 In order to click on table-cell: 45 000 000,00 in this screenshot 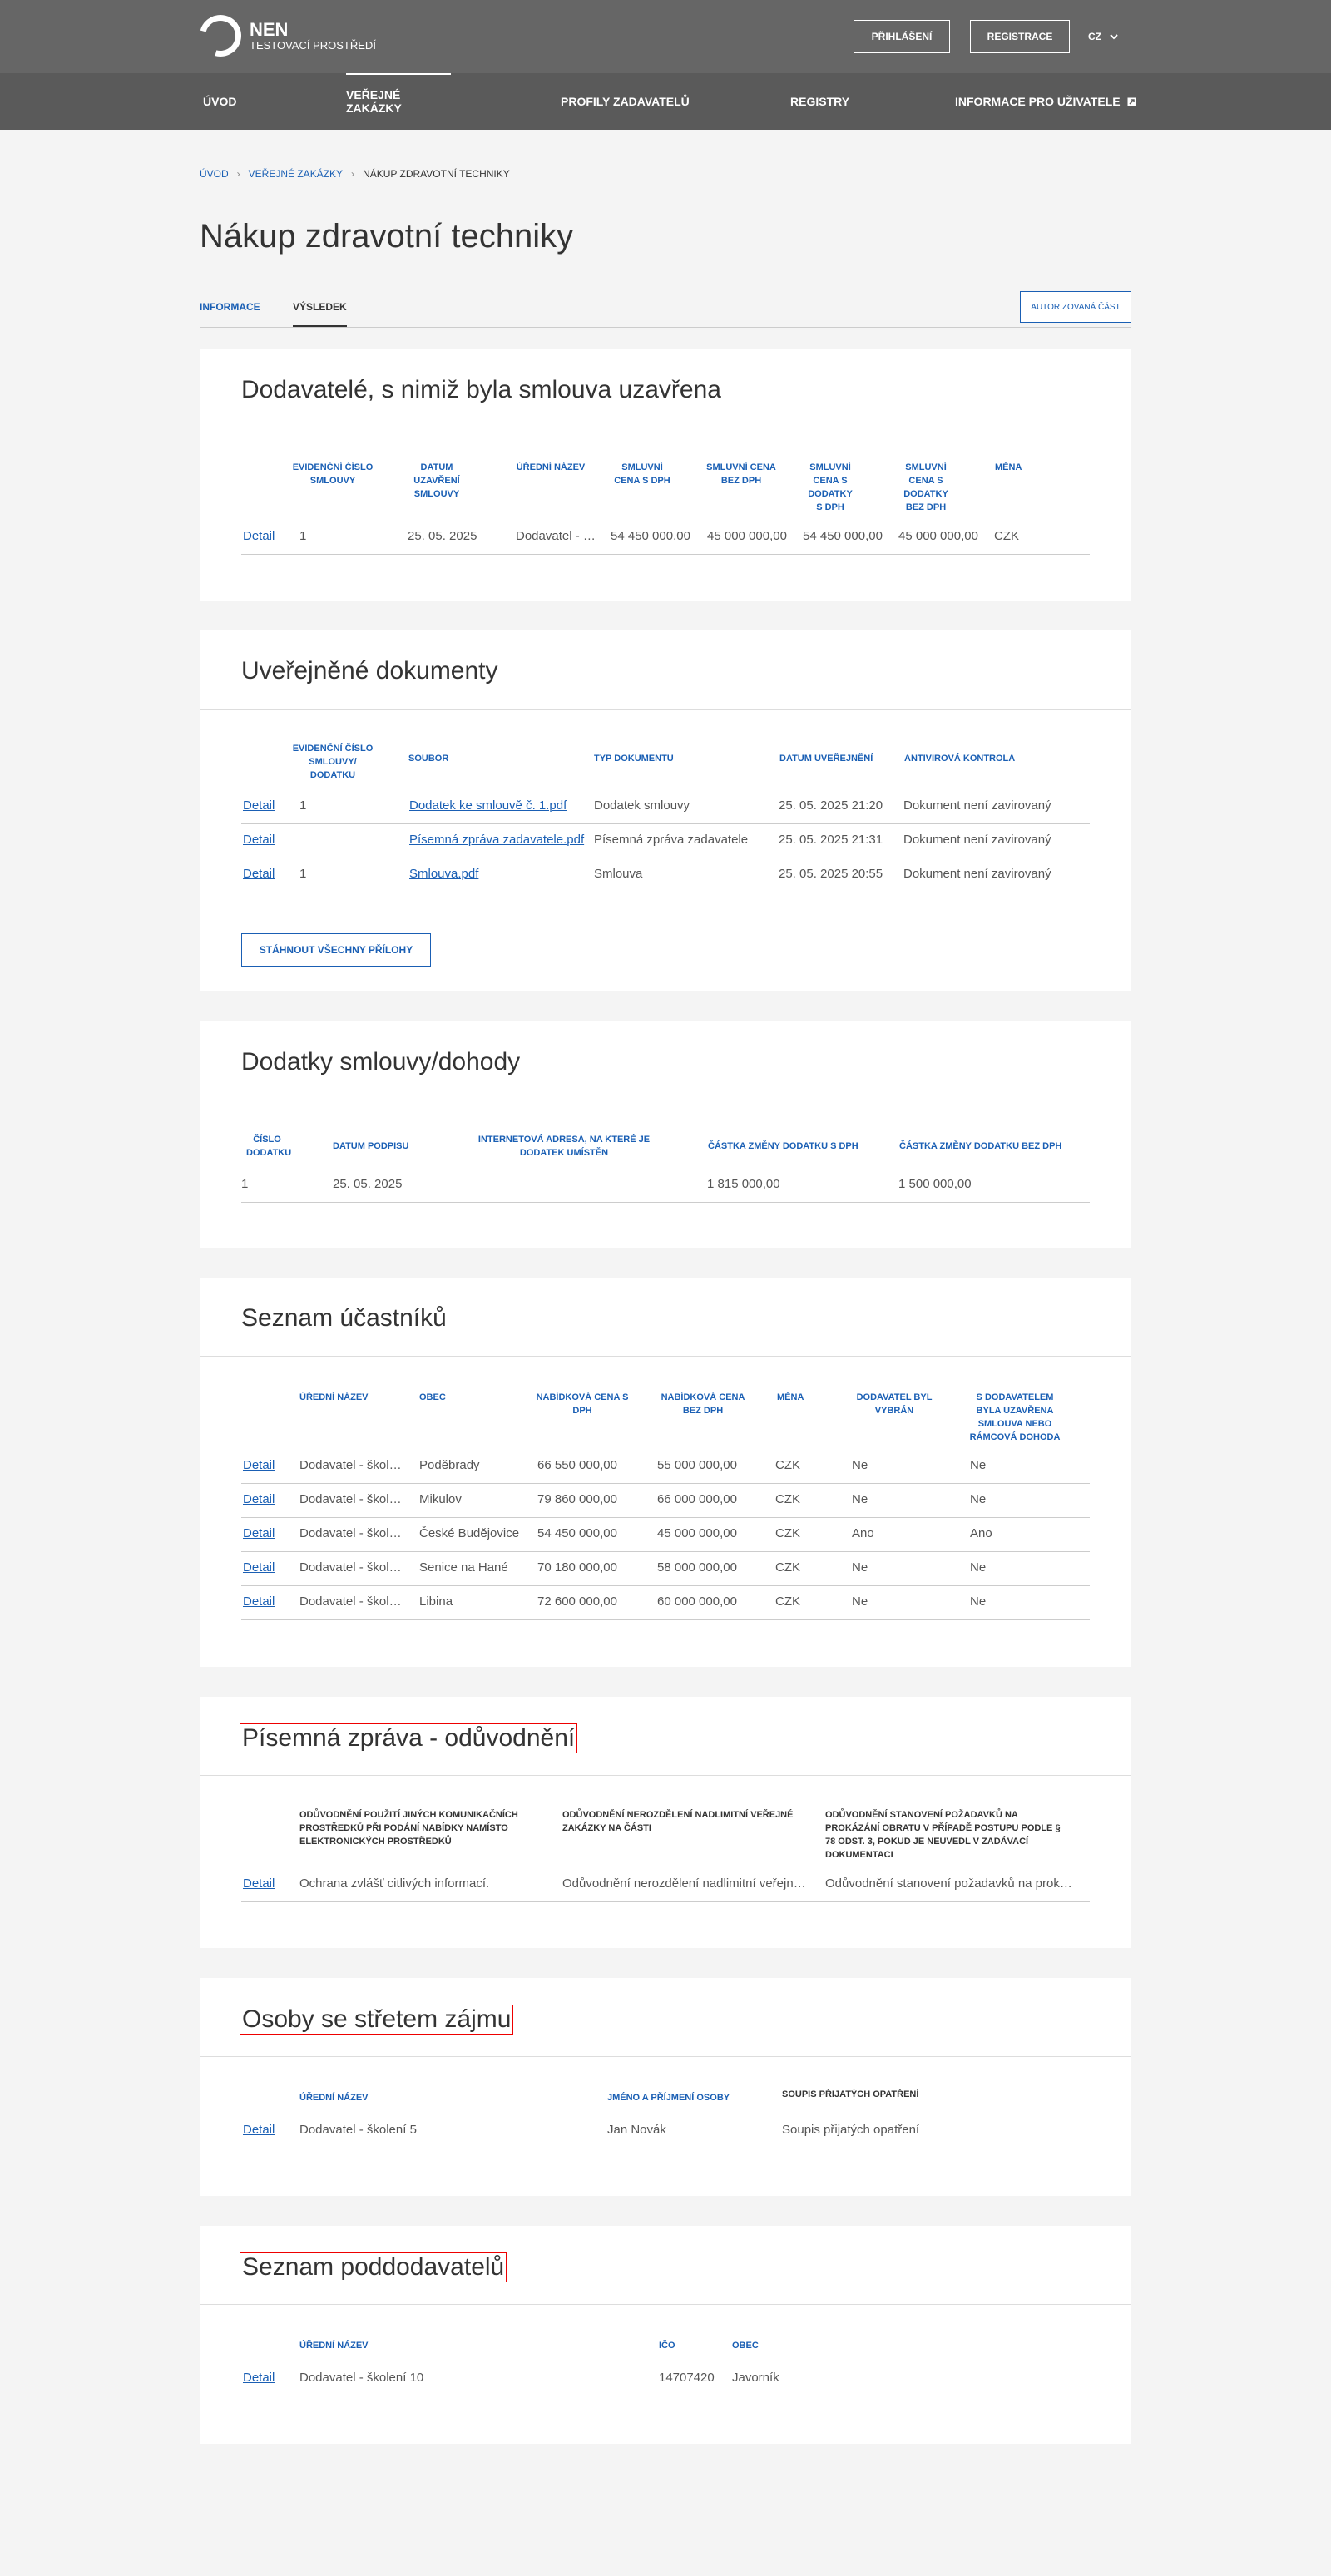, I will do `click(938, 536)`.